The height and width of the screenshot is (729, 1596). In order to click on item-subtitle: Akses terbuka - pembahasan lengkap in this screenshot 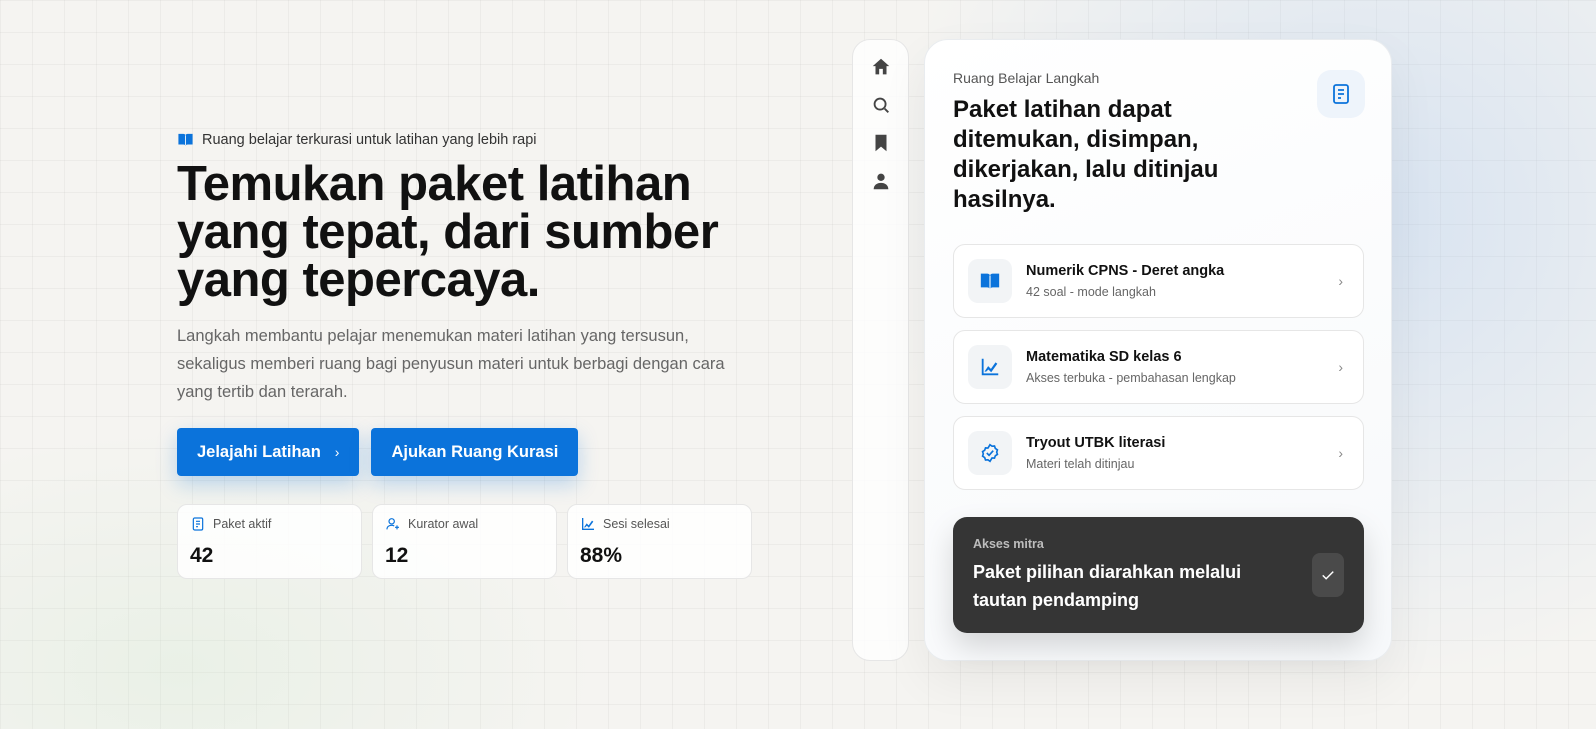, I will do `click(1131, 378)`.